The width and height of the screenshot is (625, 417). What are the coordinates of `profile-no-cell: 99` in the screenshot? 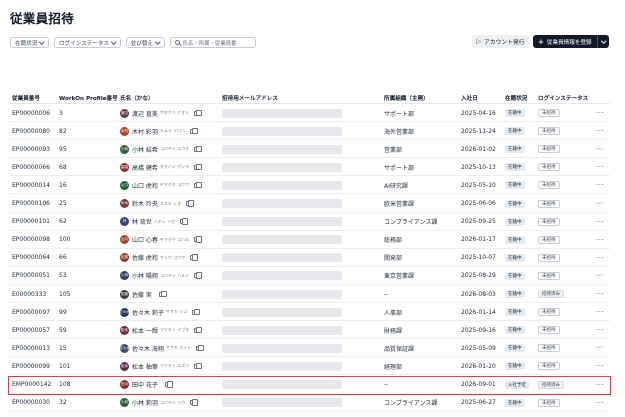 It's located at (63, 312).